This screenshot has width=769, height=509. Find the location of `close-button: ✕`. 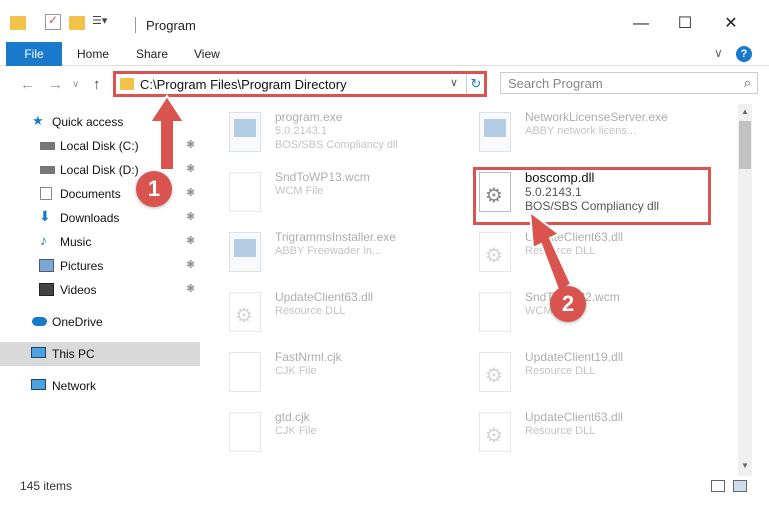

close-button: ✕ is located at coordinates (731, 24).